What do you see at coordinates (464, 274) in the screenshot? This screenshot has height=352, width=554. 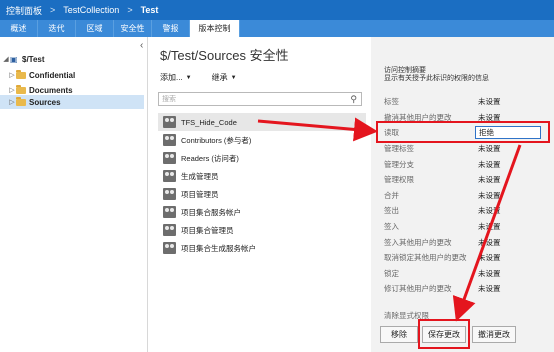 I see `permission-row: 锁定 未设置` at bounding box center [464, 274].